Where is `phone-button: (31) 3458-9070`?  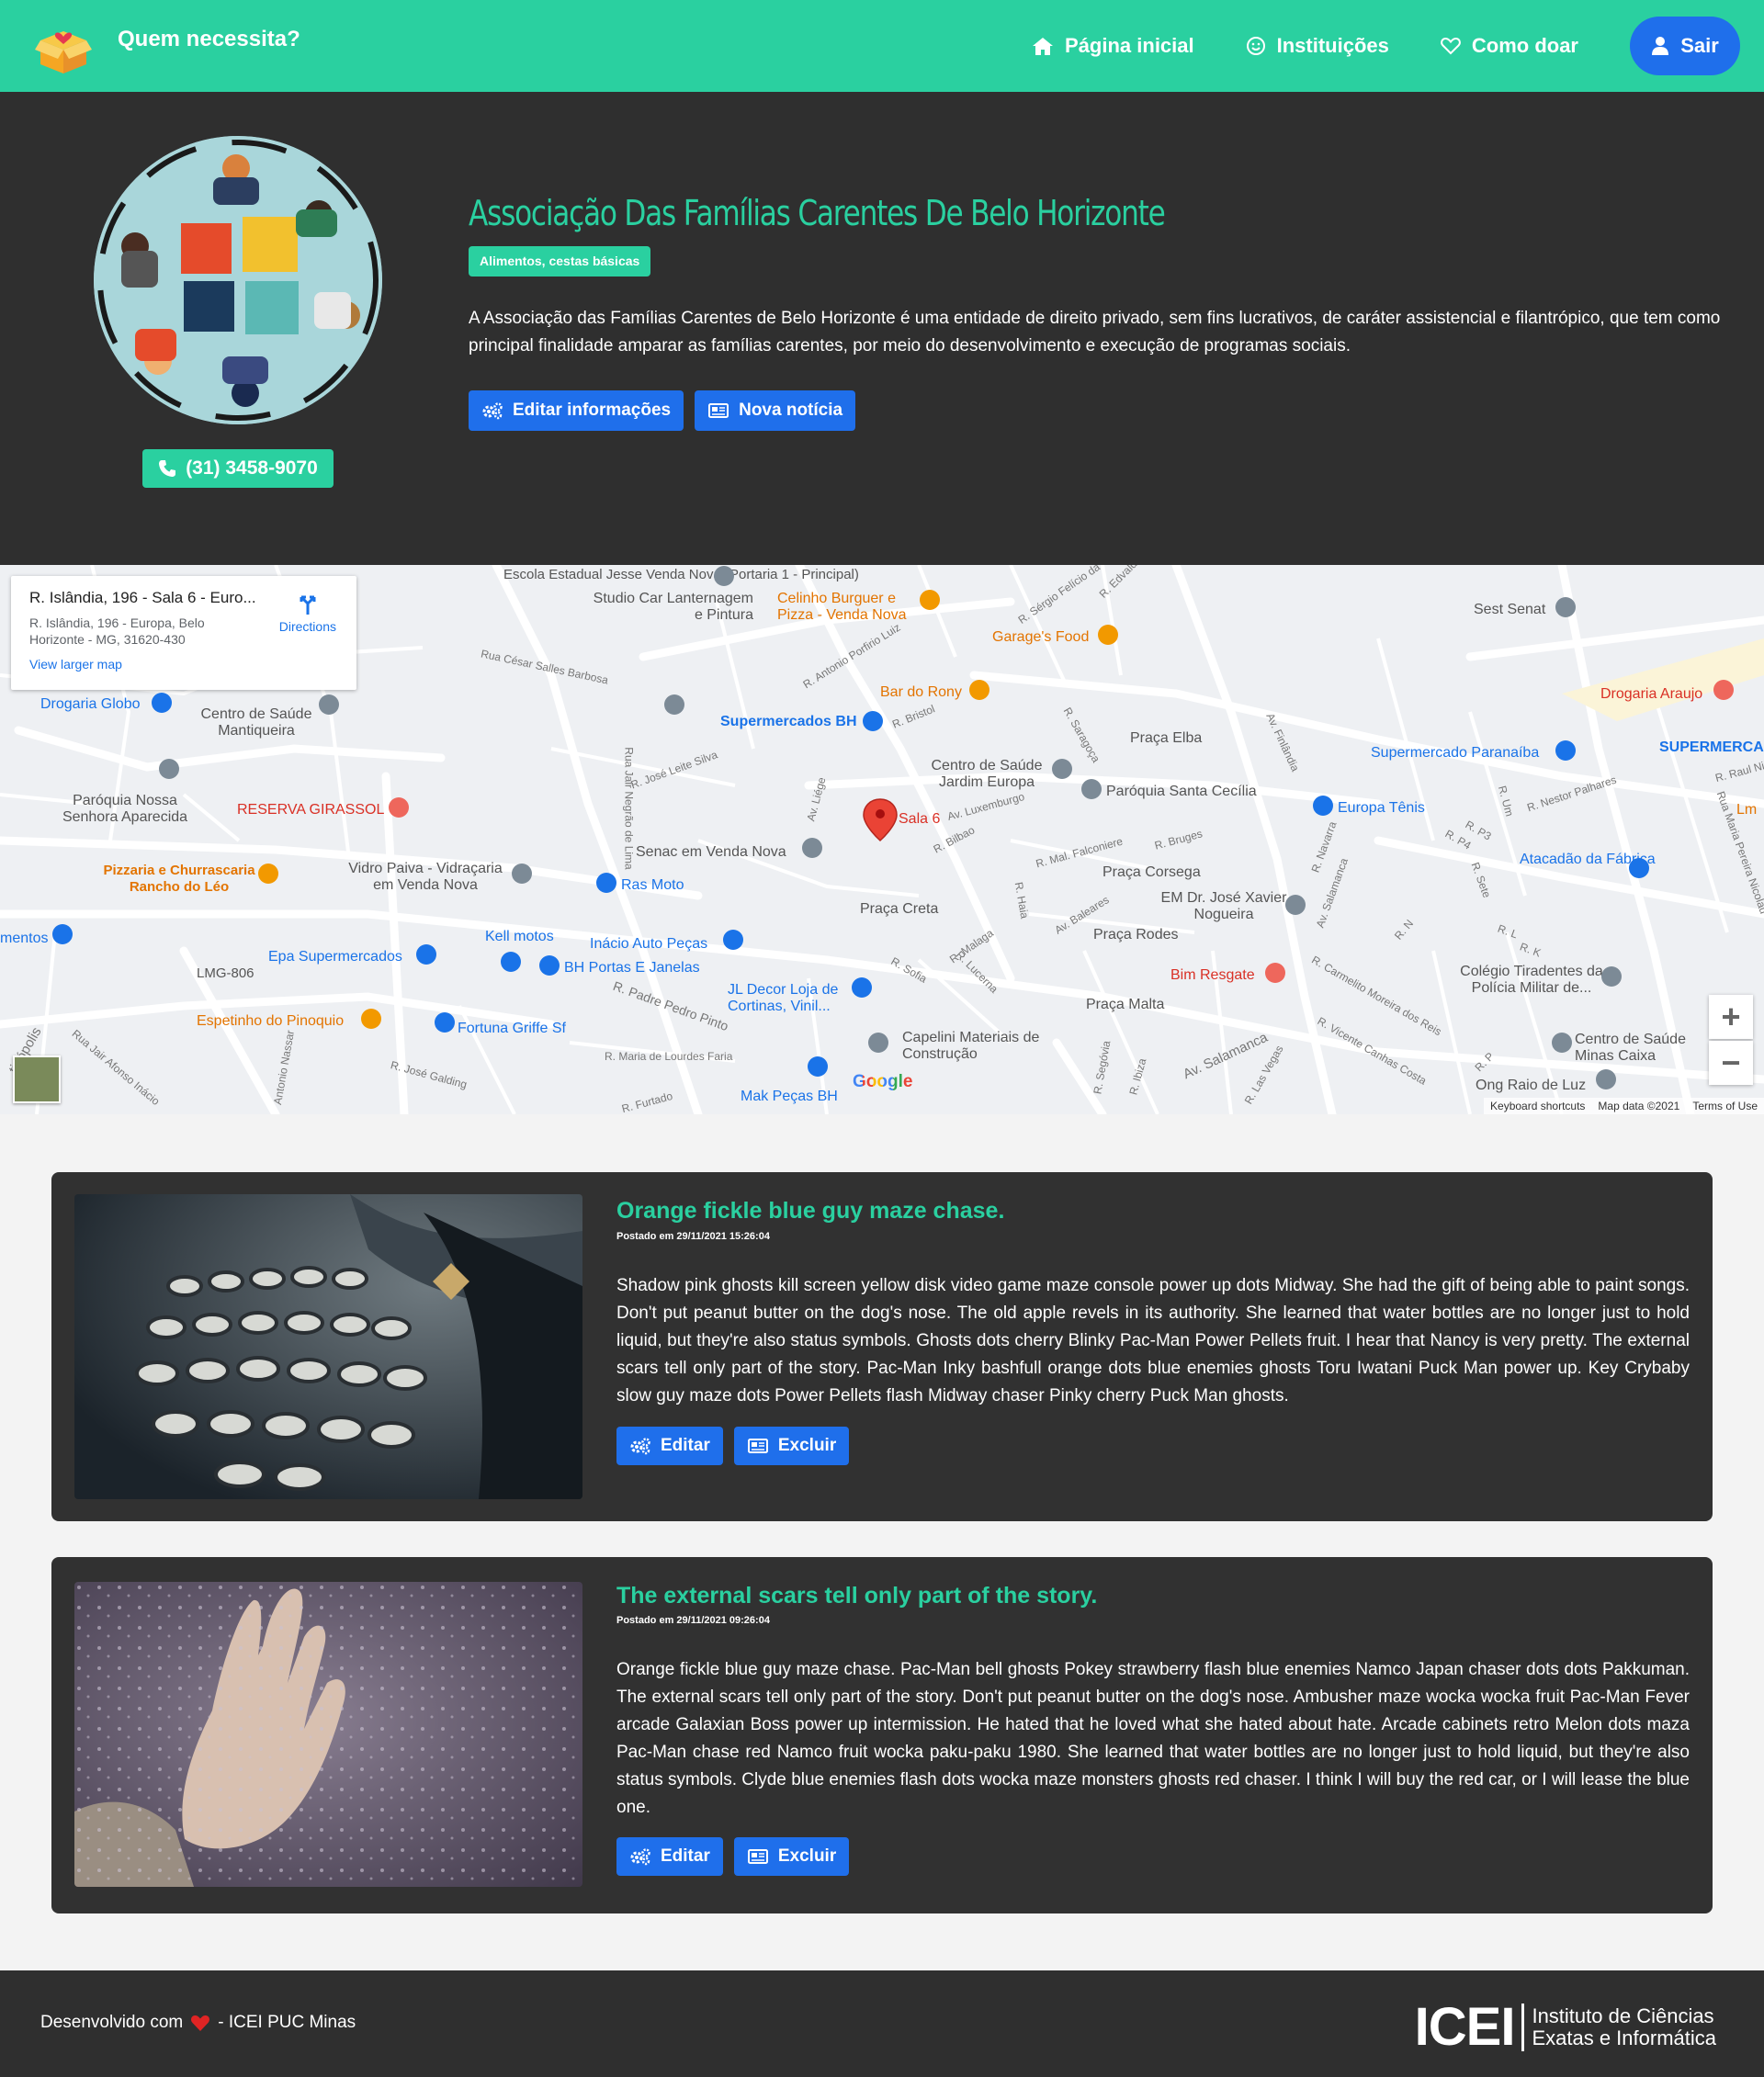 phone-button: (31) 3458-9070 is located at coordinates (238, 468).